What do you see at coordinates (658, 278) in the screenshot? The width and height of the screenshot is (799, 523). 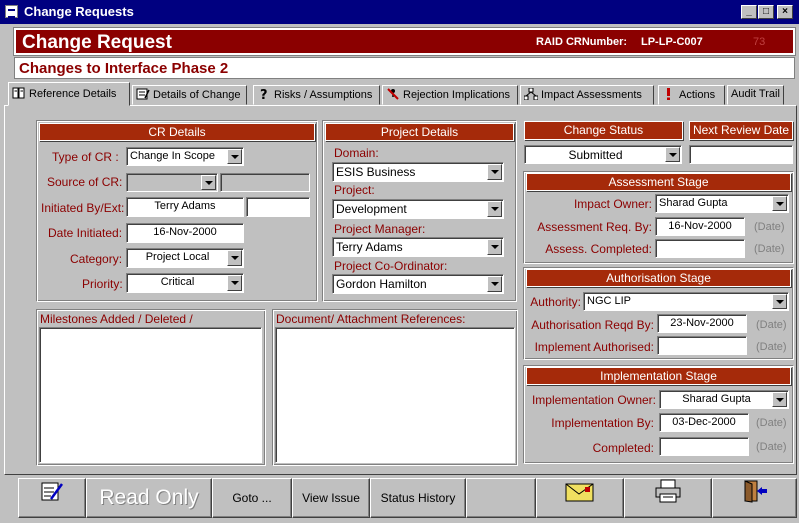 I see `authorisation-stage-header: Authorisation Stage` at bounding box center [658, 278].